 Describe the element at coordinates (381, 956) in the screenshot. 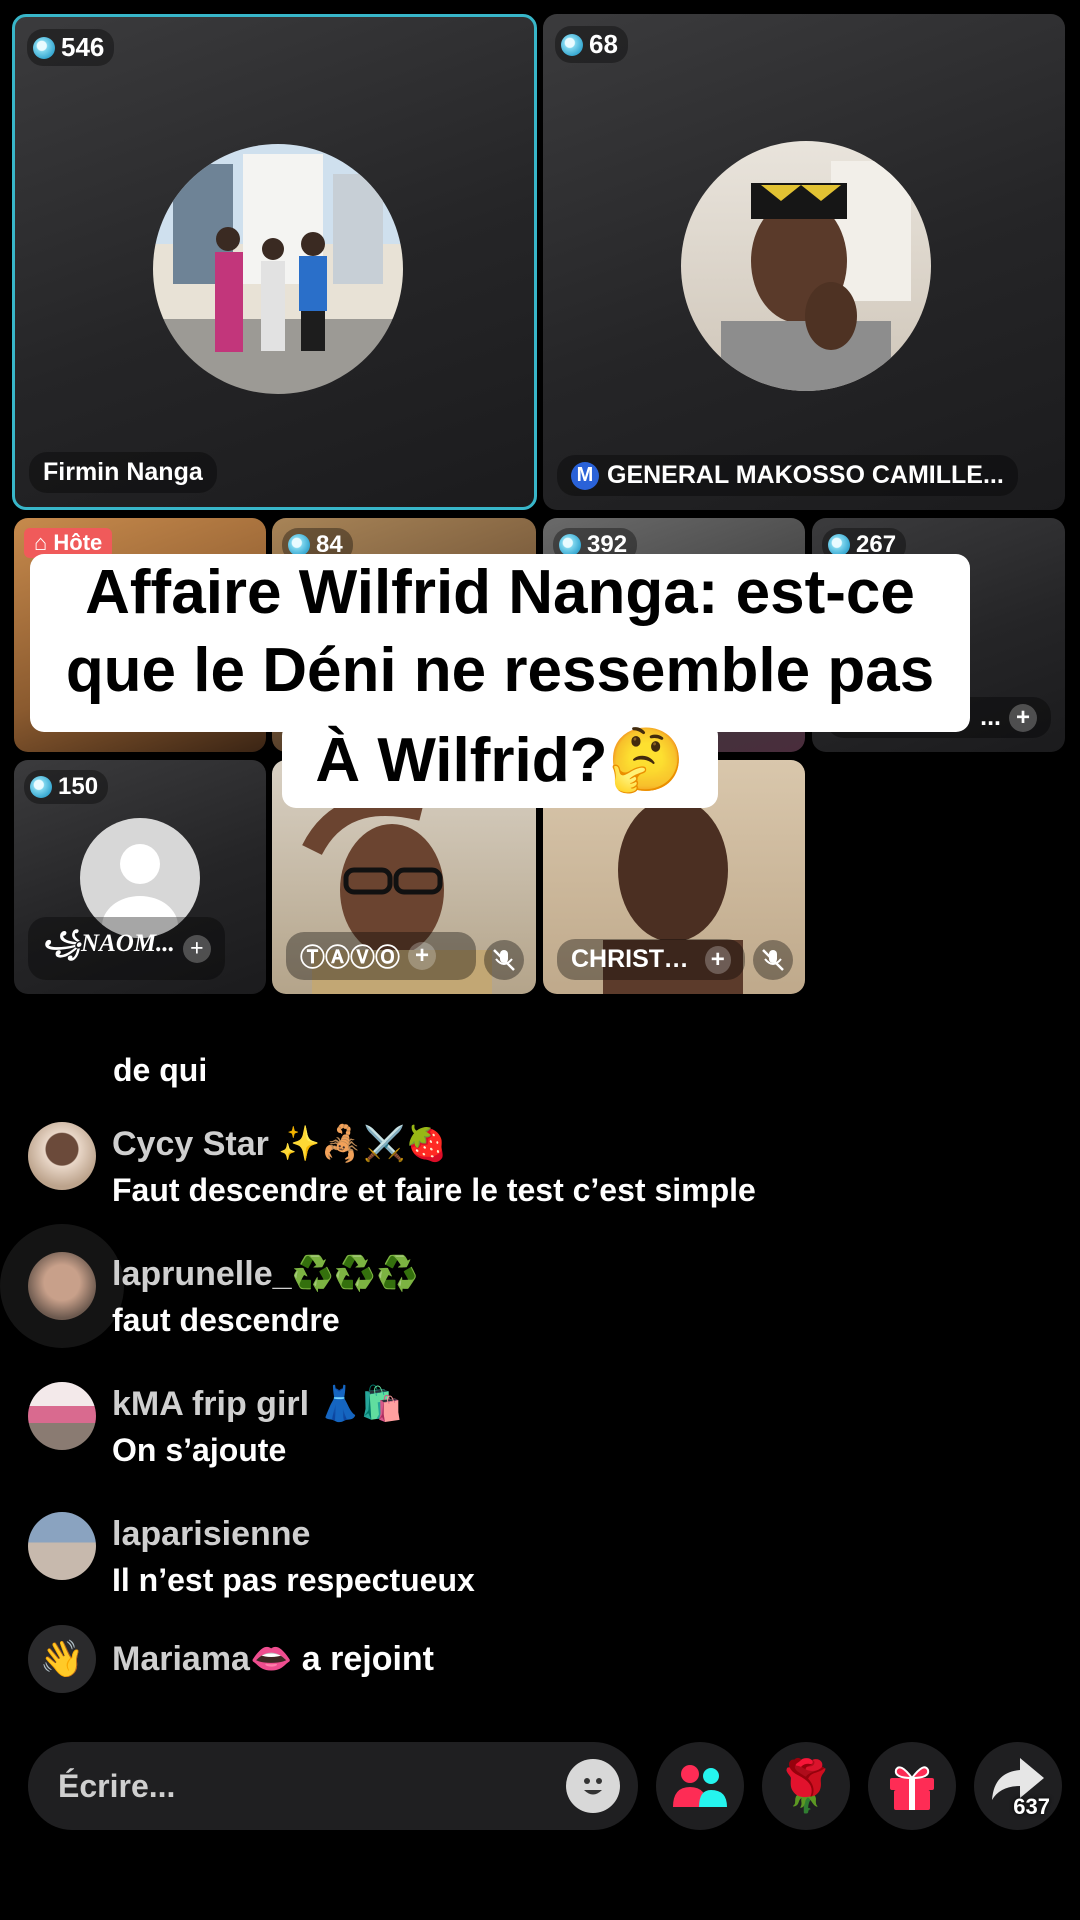

I see `guest-name-label: ⓉⒶⓋⓄ +` at that location.